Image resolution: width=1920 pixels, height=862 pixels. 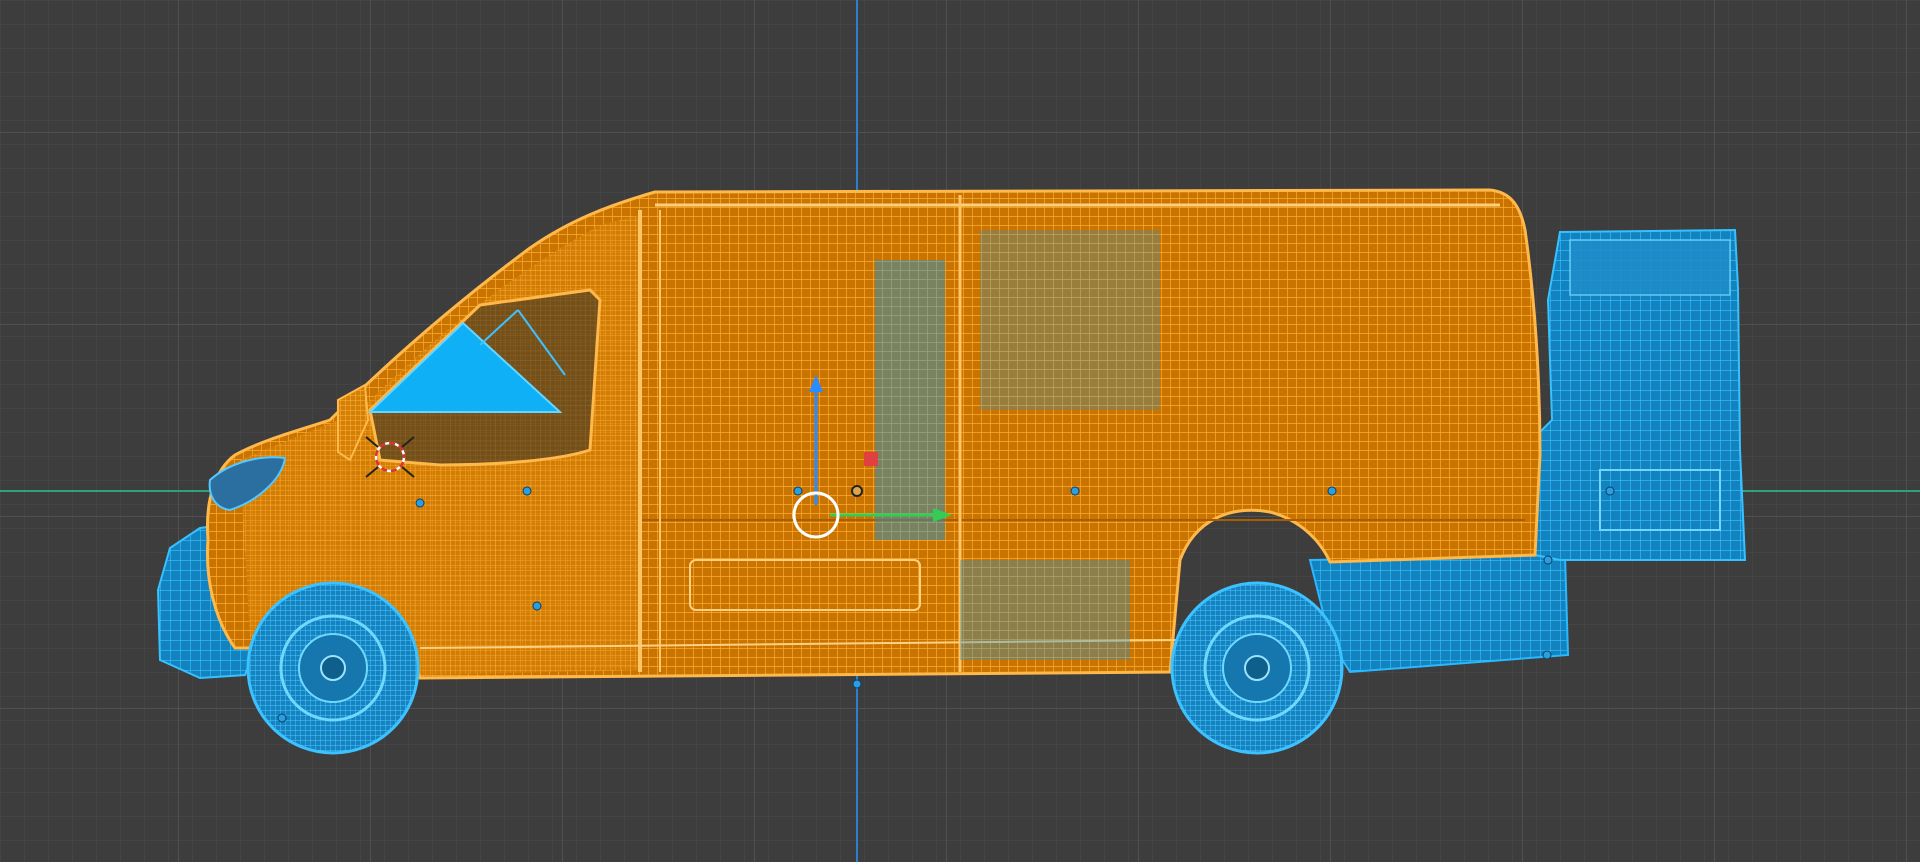 I want to click on interior-panel, so click(x=1070, y=320).